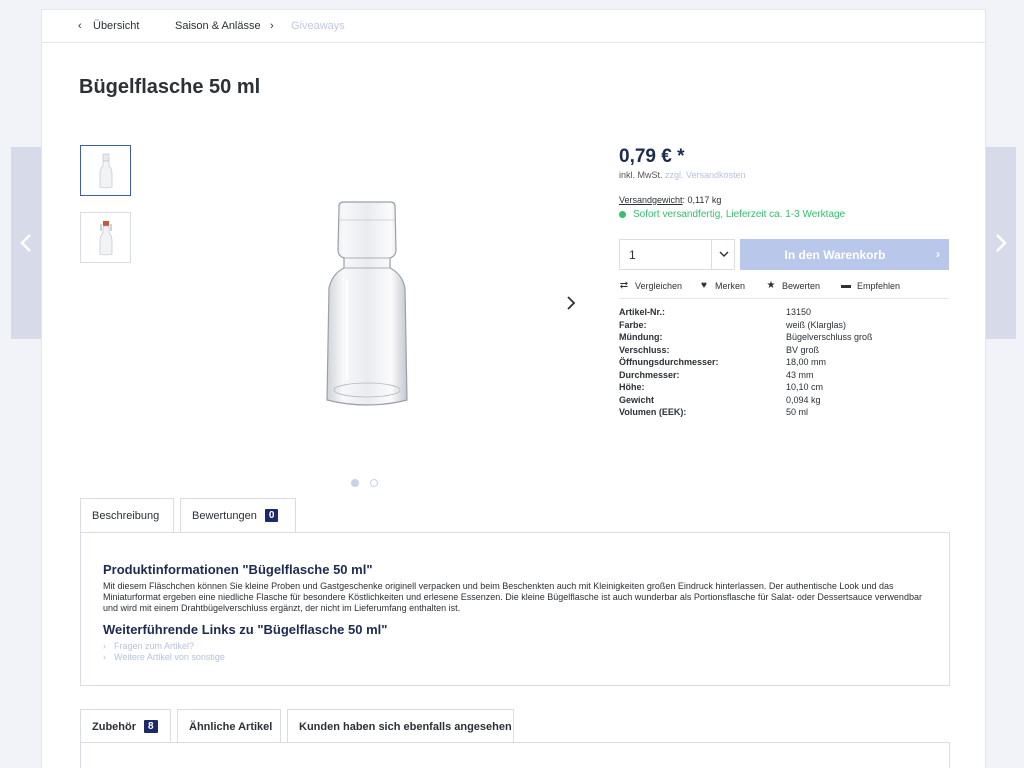 Image resolution: width=1024 pixels, height=768 pixels. I want to click on tab-description: Beschreibung, so click(127, 515).